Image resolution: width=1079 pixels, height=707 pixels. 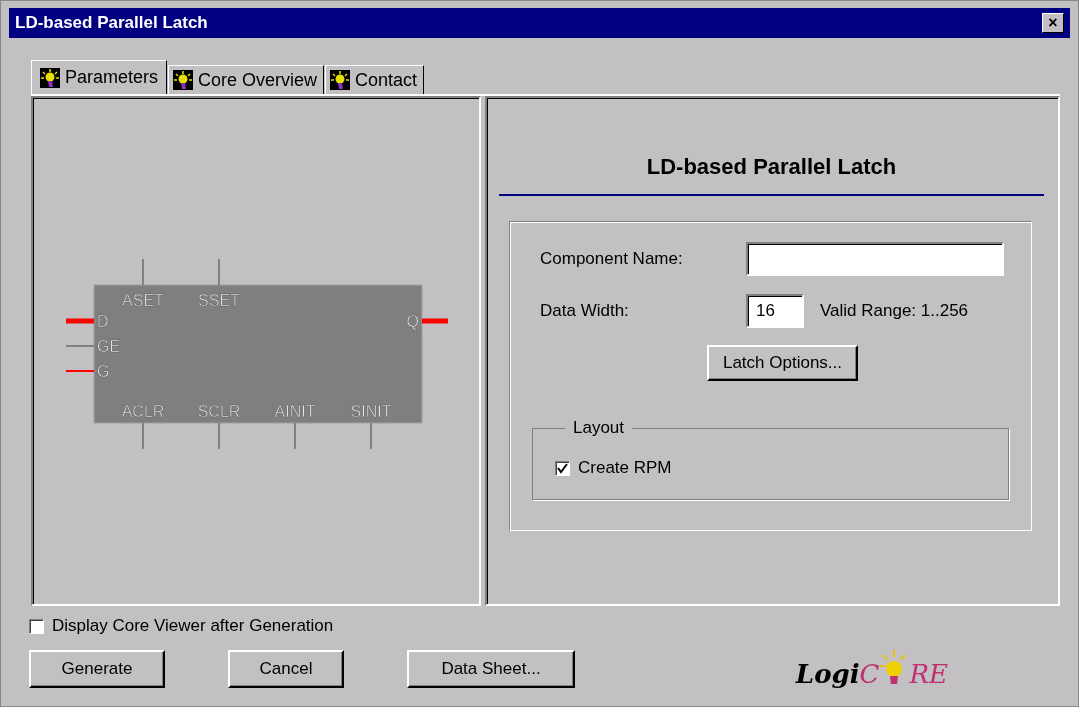 I want to click on input-field, so click(x=875, y=259).